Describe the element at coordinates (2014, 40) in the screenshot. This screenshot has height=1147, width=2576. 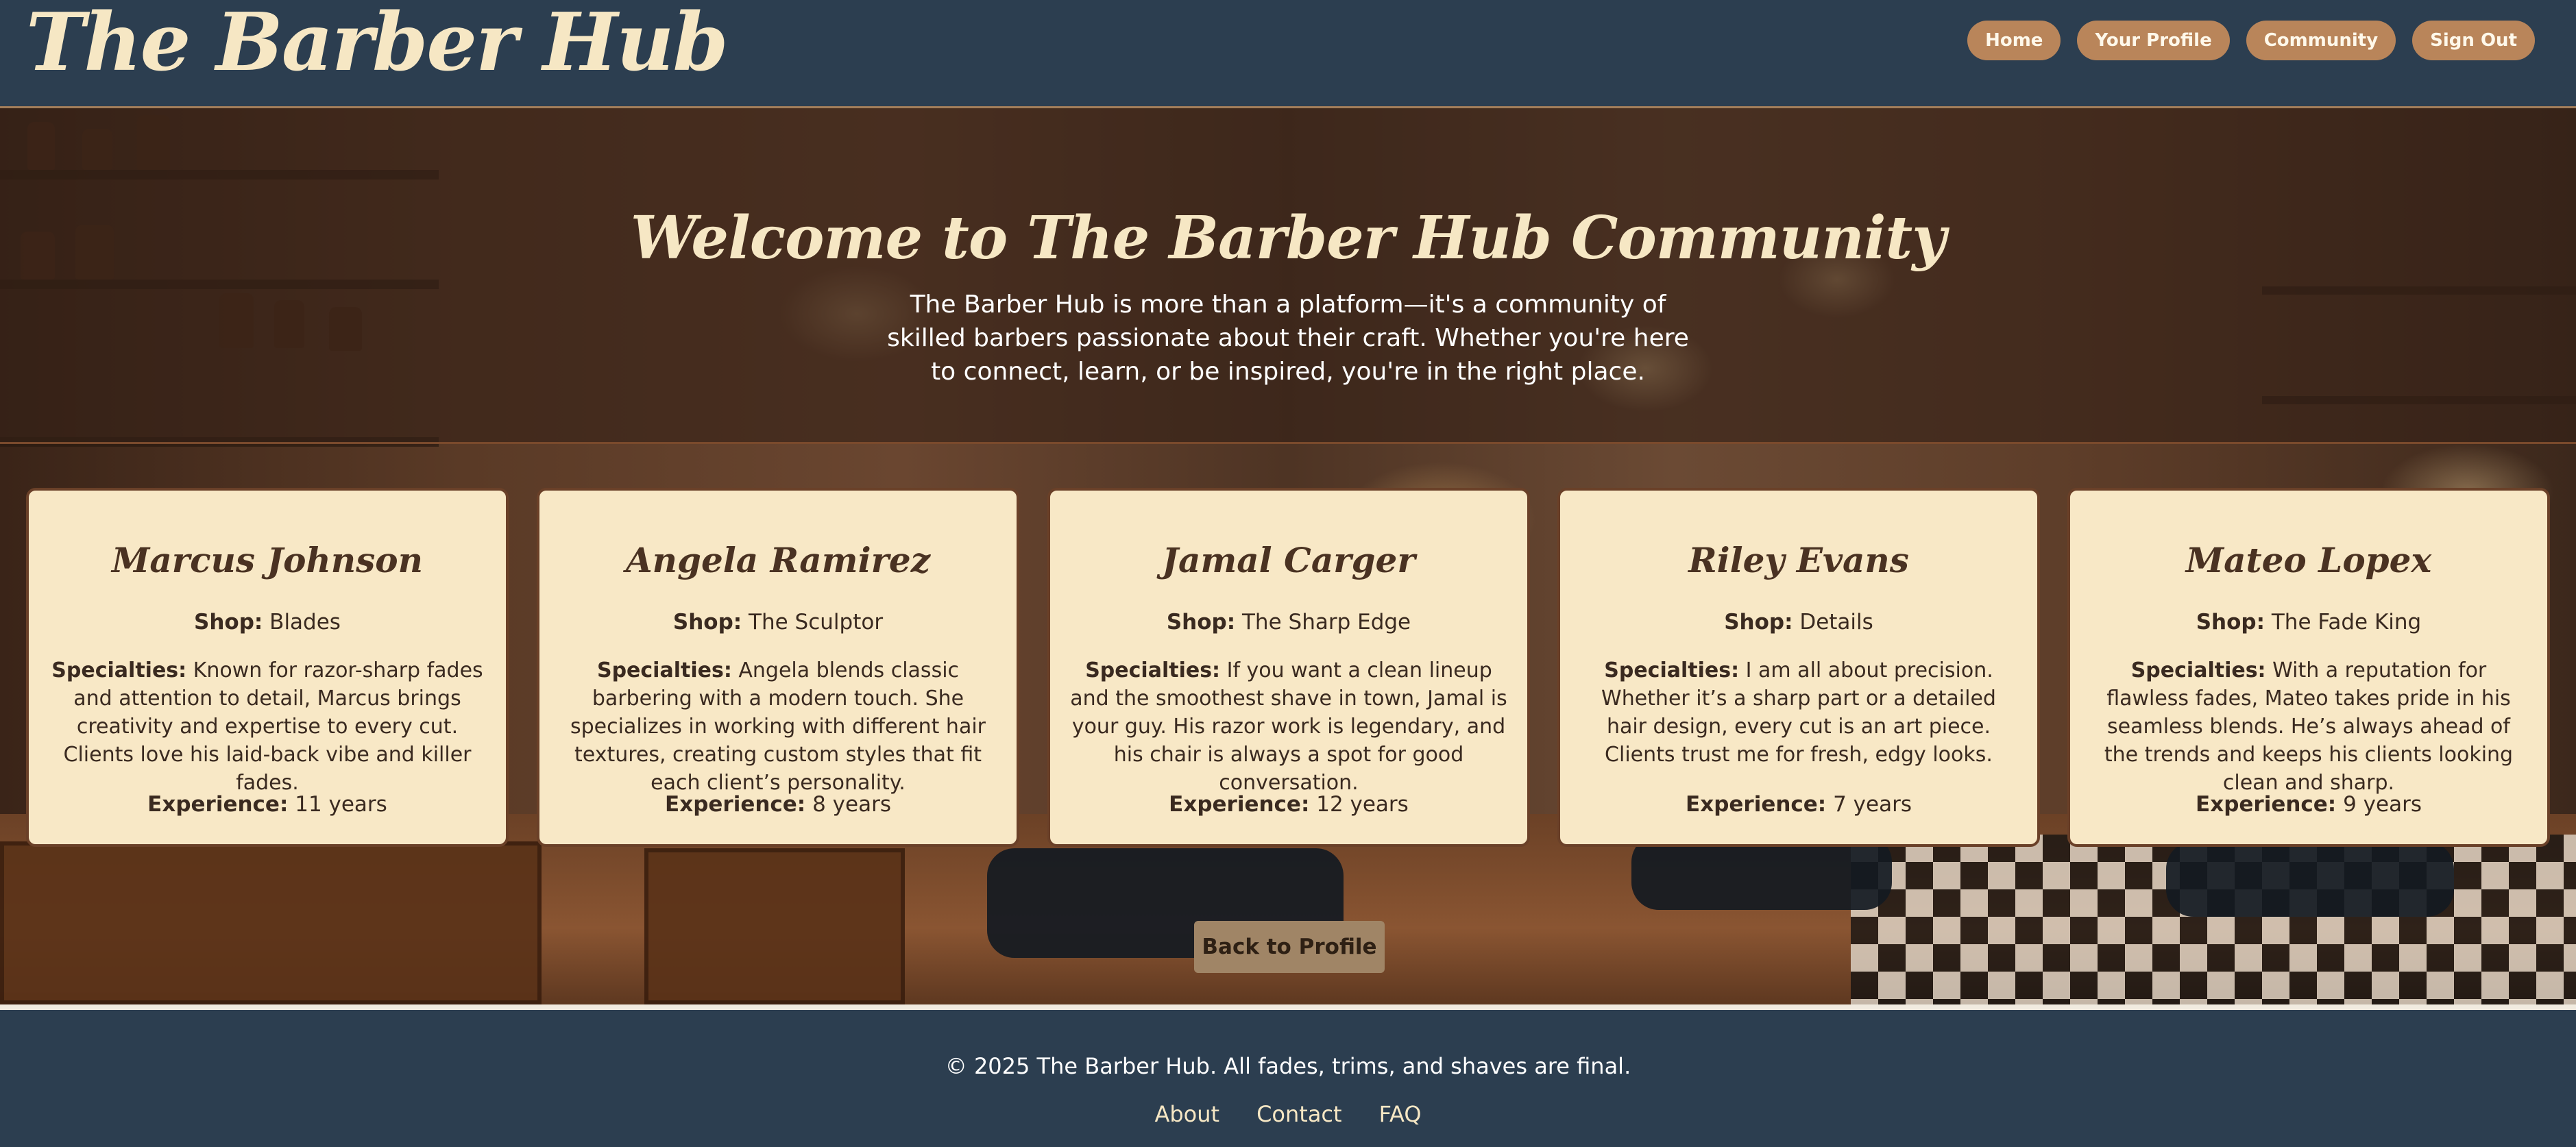
I see `nav-home-button: Home` at that location.